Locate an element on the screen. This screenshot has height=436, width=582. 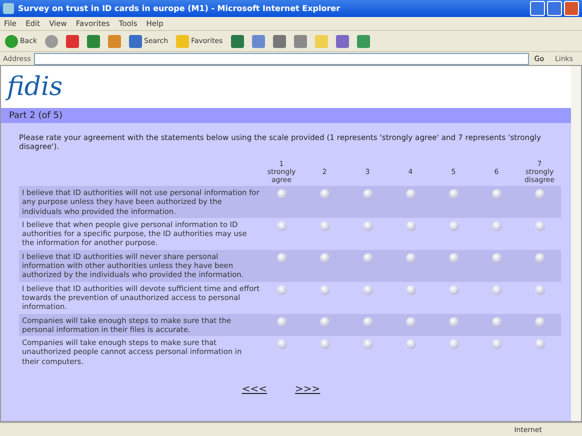
close-button is located at coordinates (571, 8).